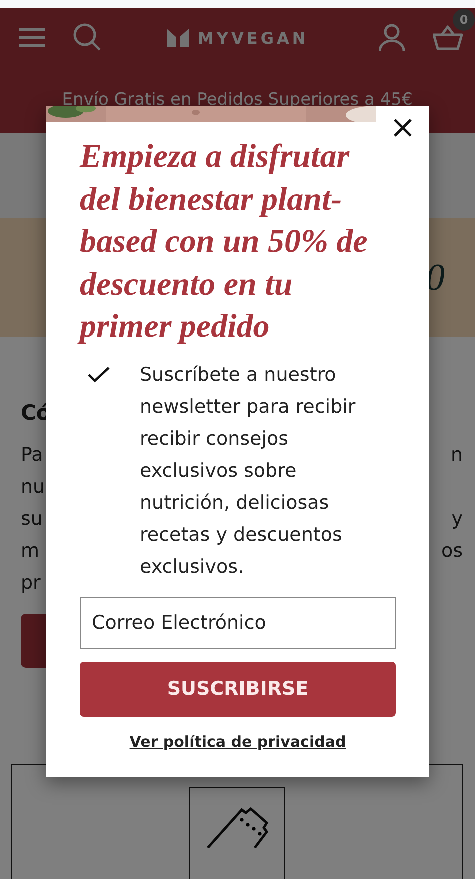  What do you see at coordinates (32, 38) in the screenshot?
I see `menu-icon` at bounding box center [32, 38].